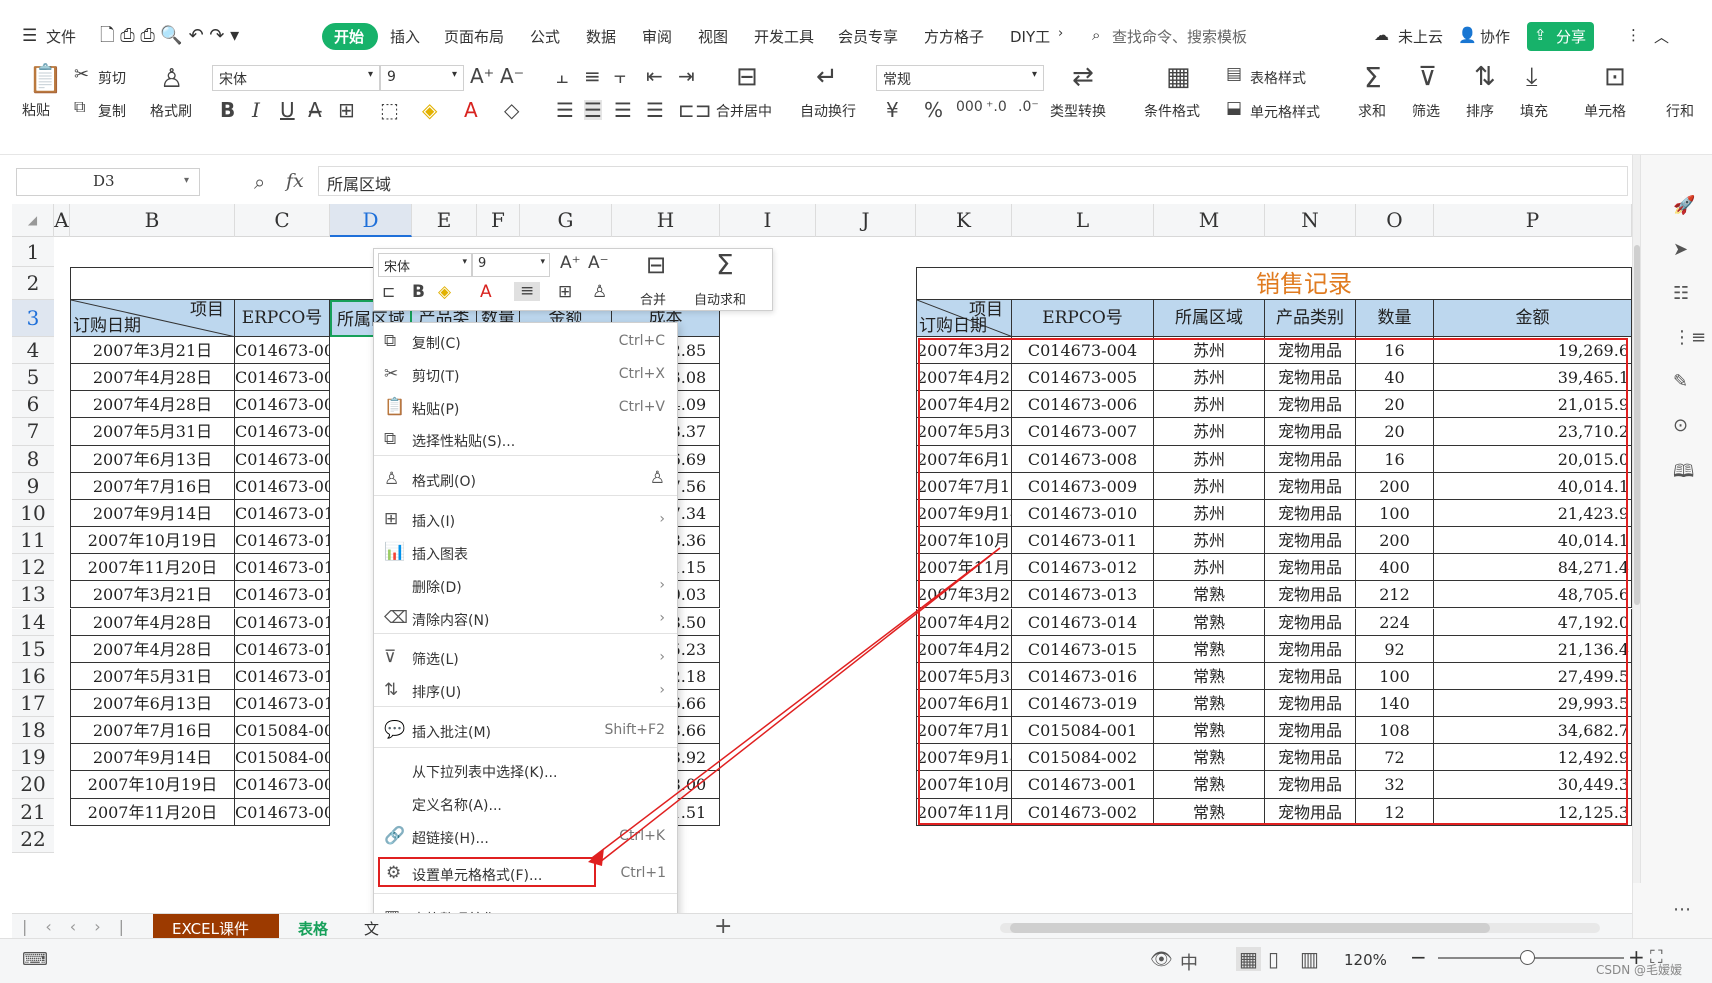 The width and height of the screenshot is (1712, 983). Describe the element at coordinates (1689, 337) in the screenshot. I see `properties-icon: ⋮≡` at that location.